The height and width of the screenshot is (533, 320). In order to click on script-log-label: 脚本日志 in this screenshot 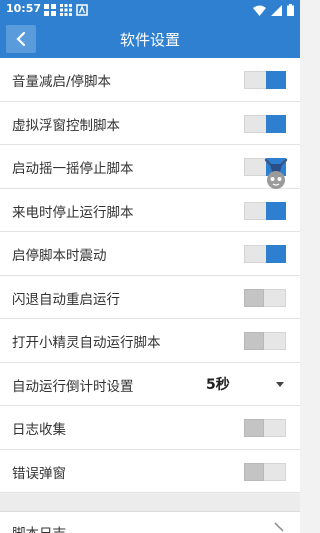, I will do `click(39, 527)`.